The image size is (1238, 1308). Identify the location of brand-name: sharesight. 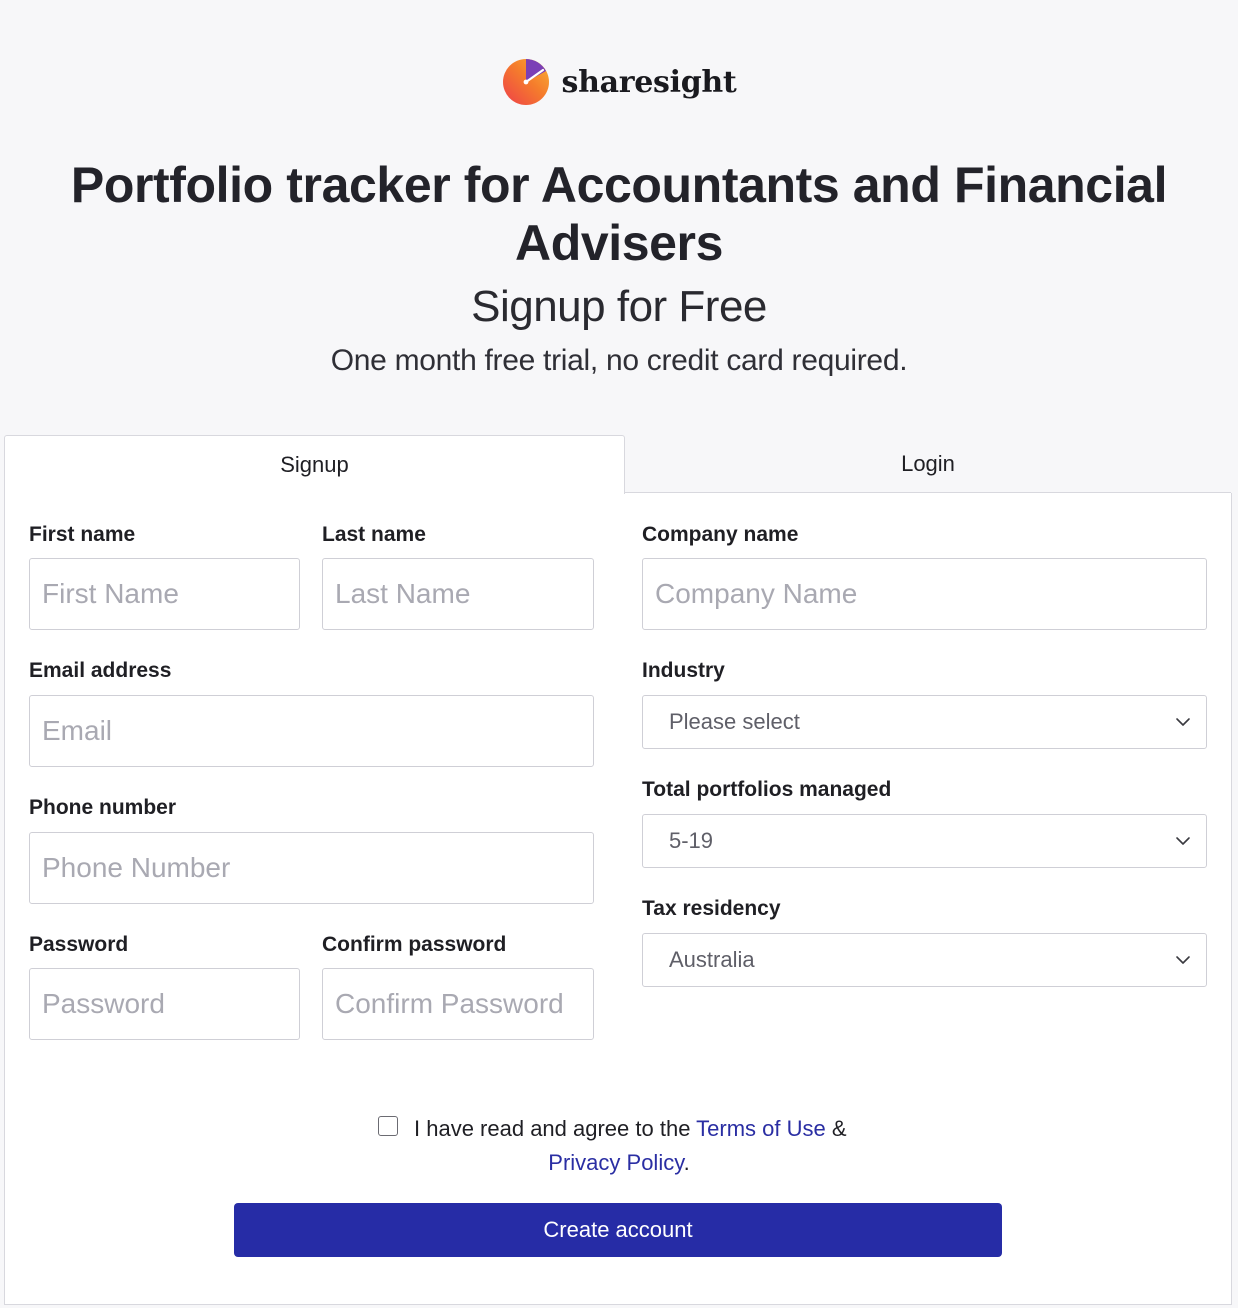
(649, 82).